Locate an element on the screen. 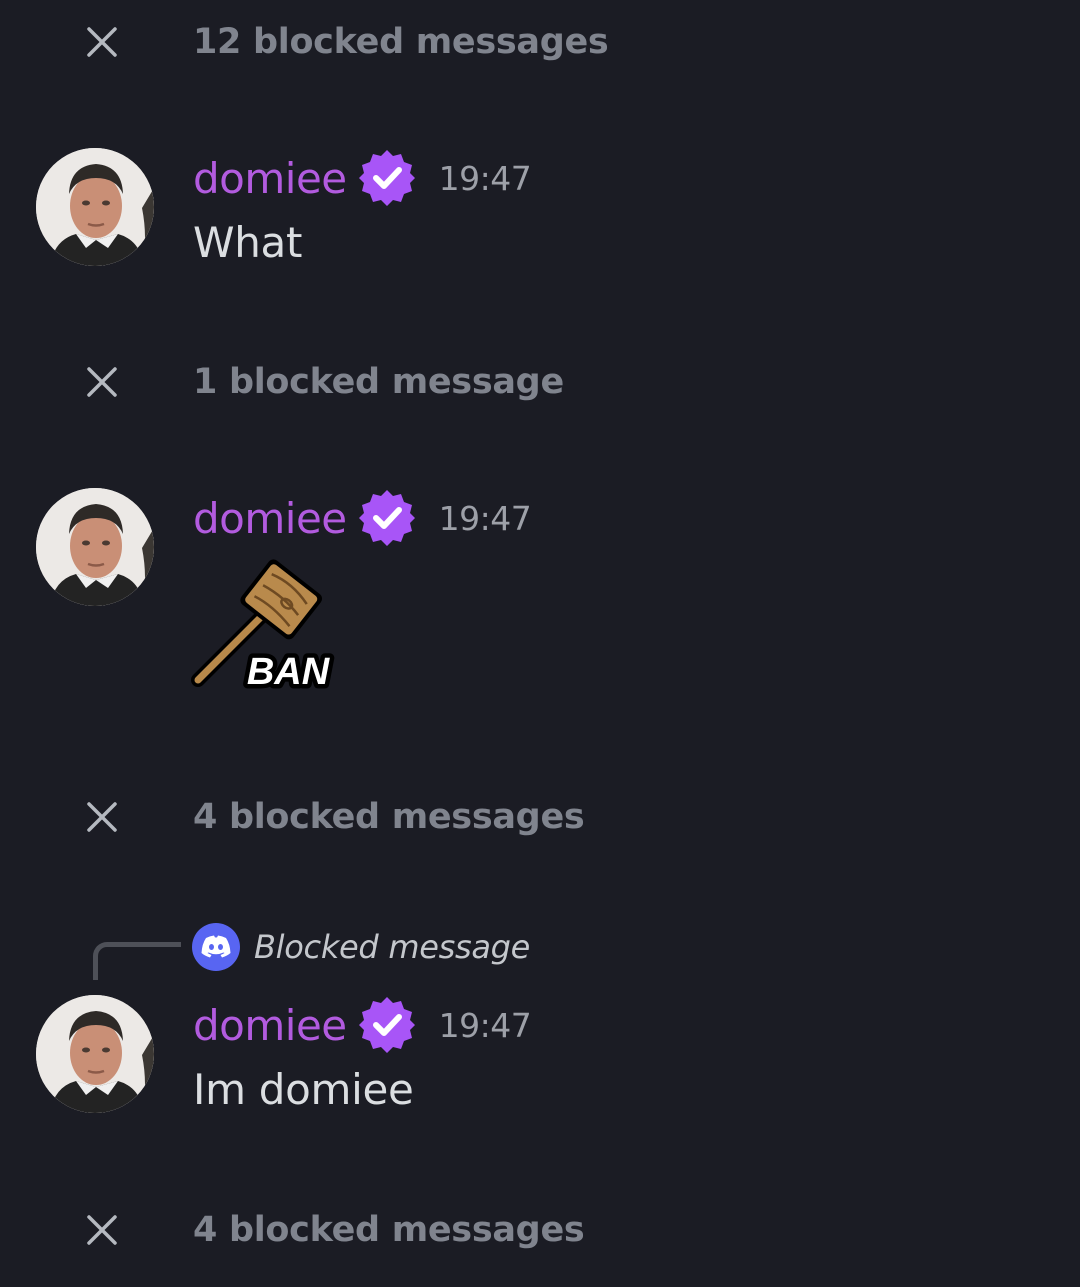 The image size is (1080, 1287). ban-hammer-sticker: BAN is located at coordinates (264, 626).